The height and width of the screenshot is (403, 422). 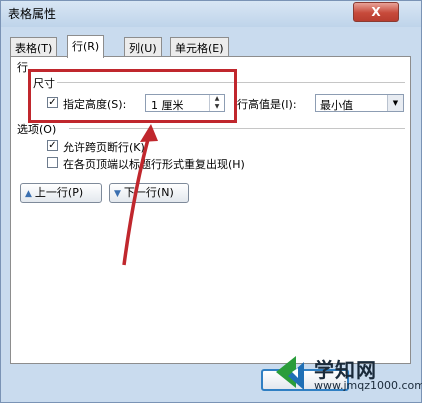 I want to click on tab-table: 表格(T), so click(x=34, y=46).